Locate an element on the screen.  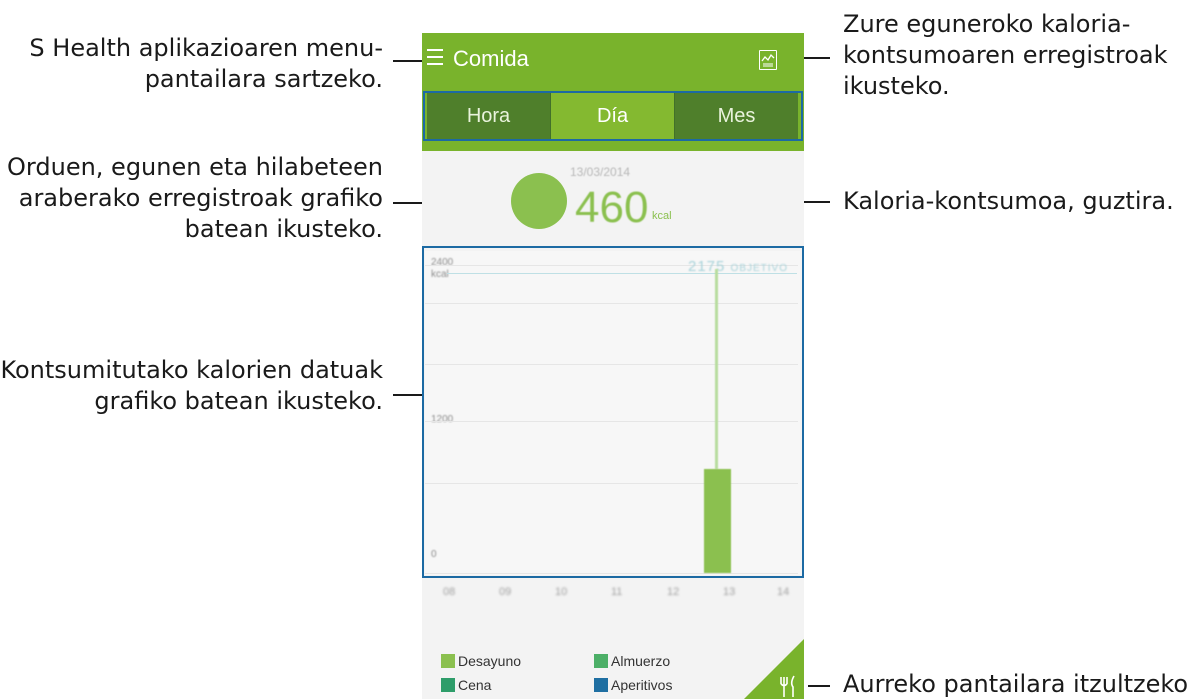
x-tick: 10 is located at coordinates (561, 592).